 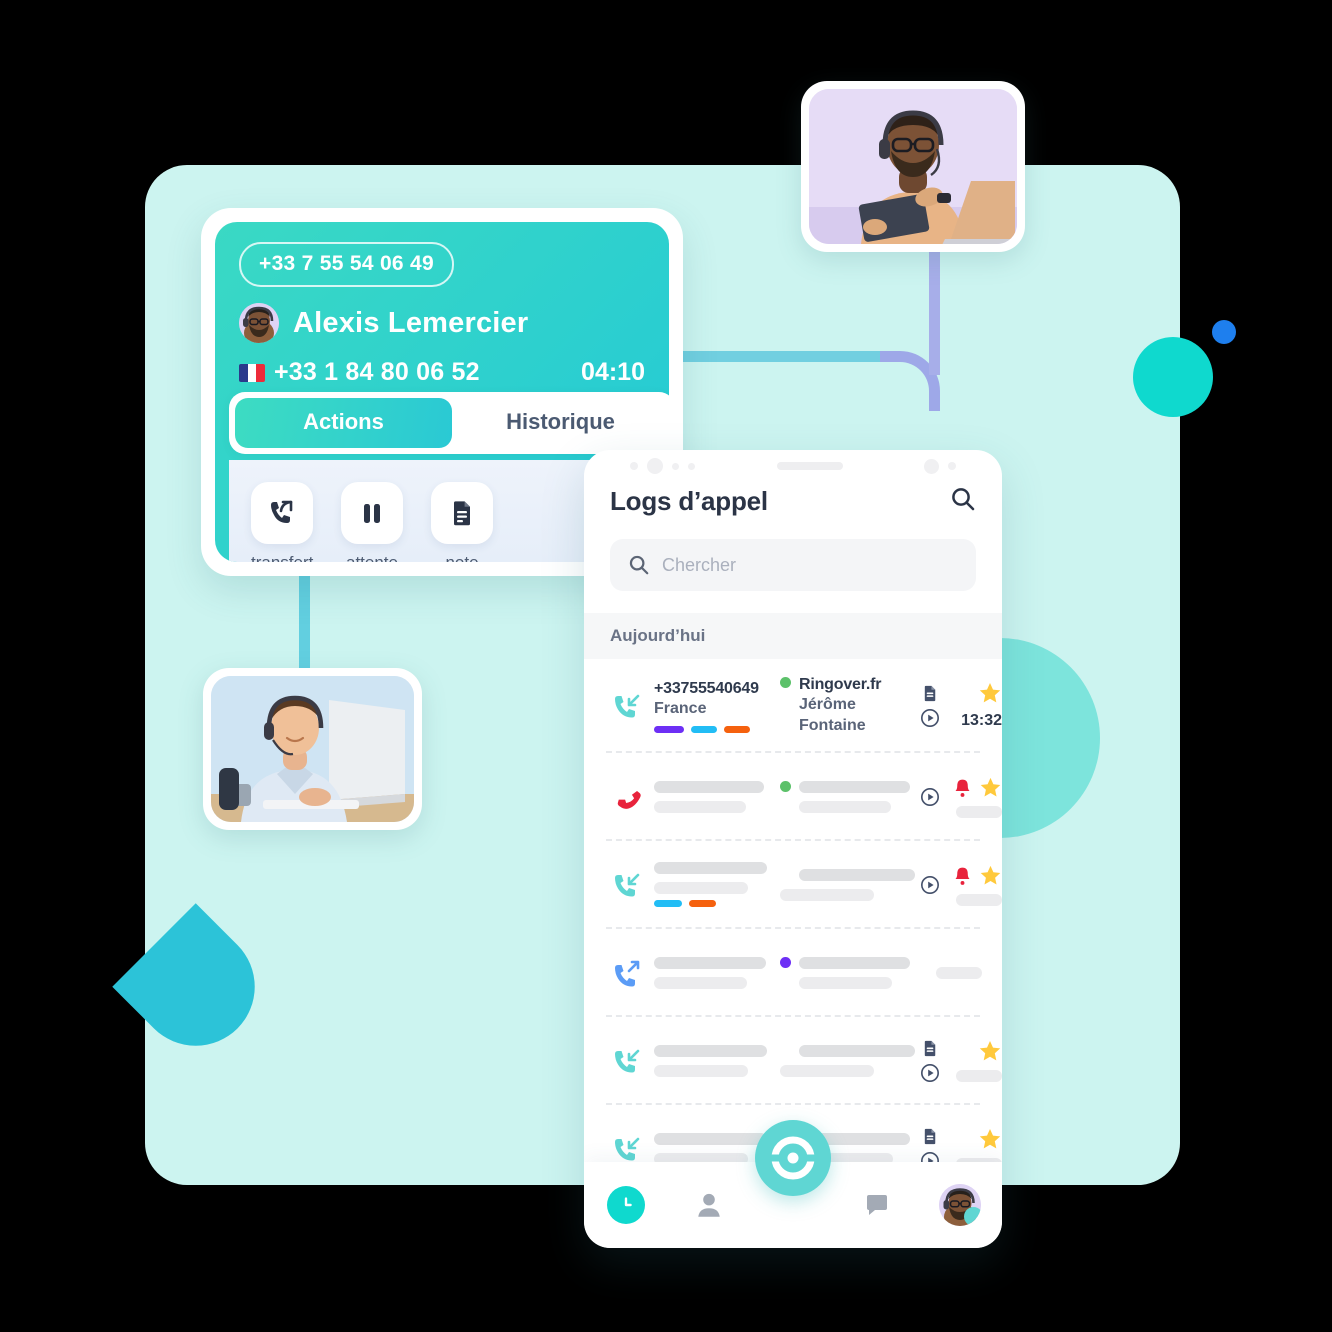 I want to click on chat-bubble-icon, so click(x=876, y=1205).